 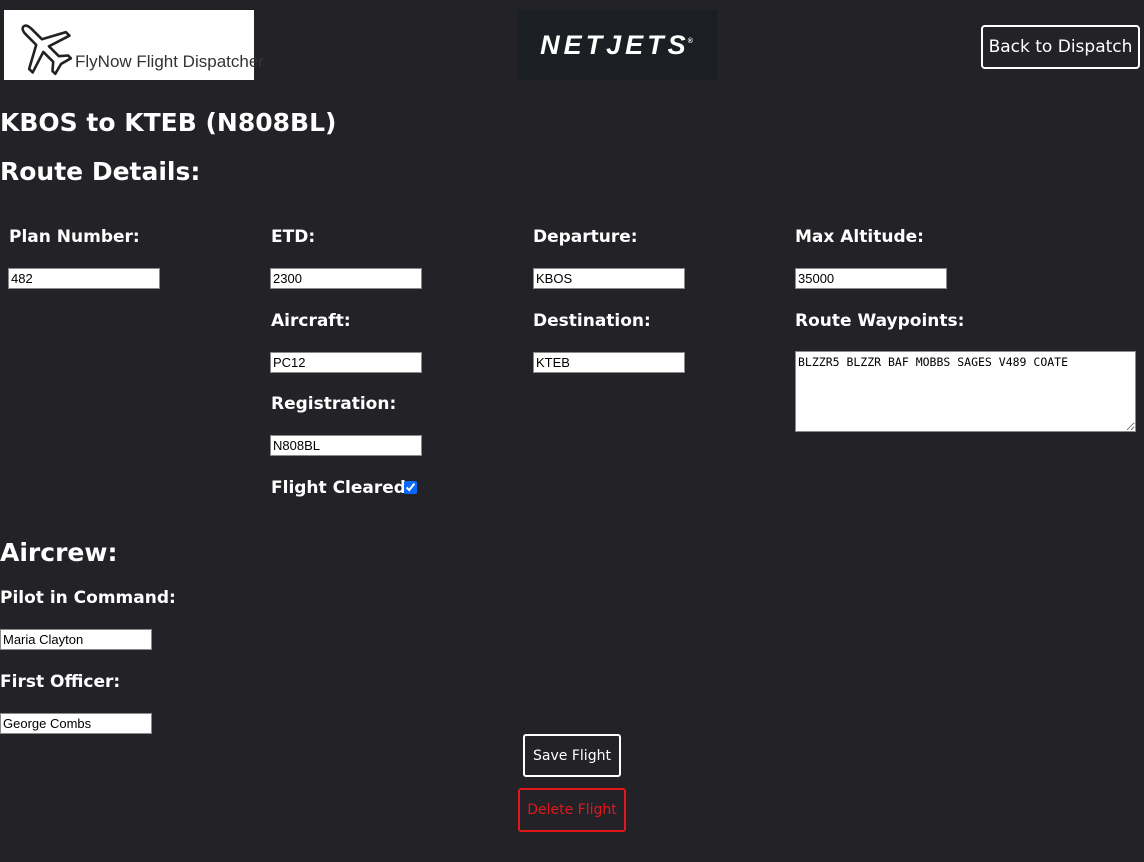 What do you see at coordinates (871, 278) in the screenshot?
I see `max-altitude-field` at bounding box center [871, 278].